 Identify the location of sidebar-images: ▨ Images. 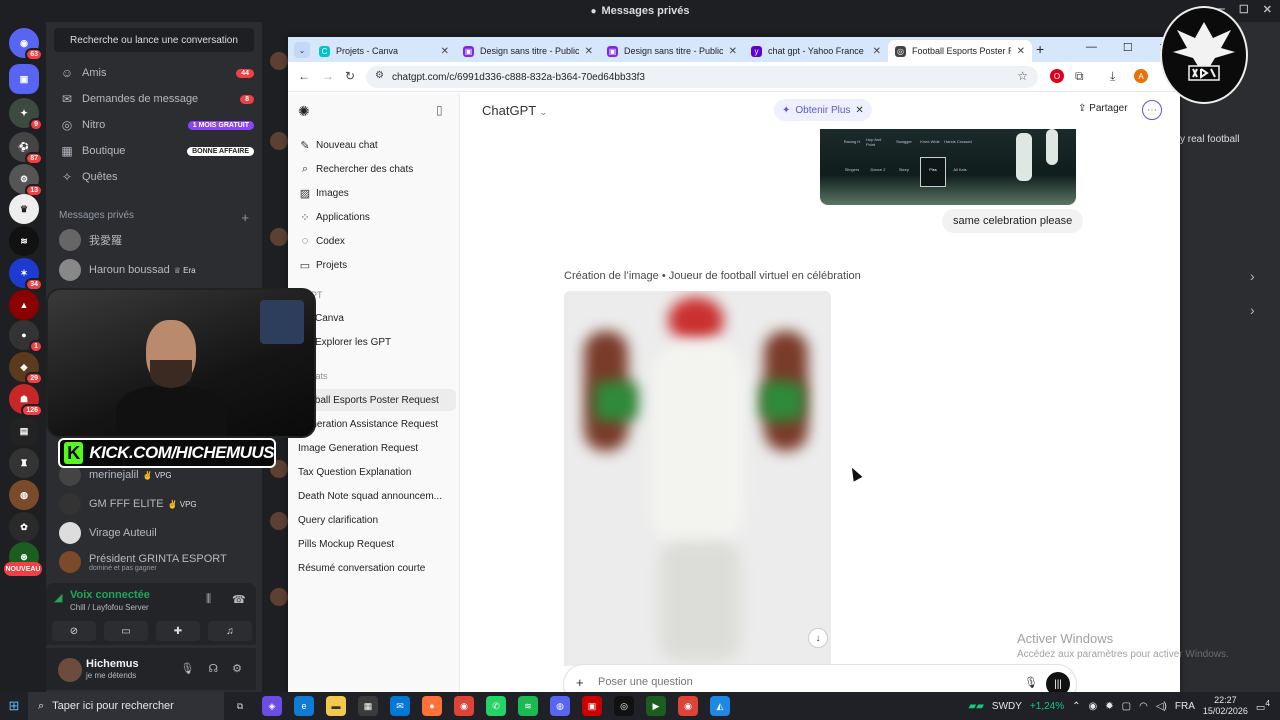
(377, 193).